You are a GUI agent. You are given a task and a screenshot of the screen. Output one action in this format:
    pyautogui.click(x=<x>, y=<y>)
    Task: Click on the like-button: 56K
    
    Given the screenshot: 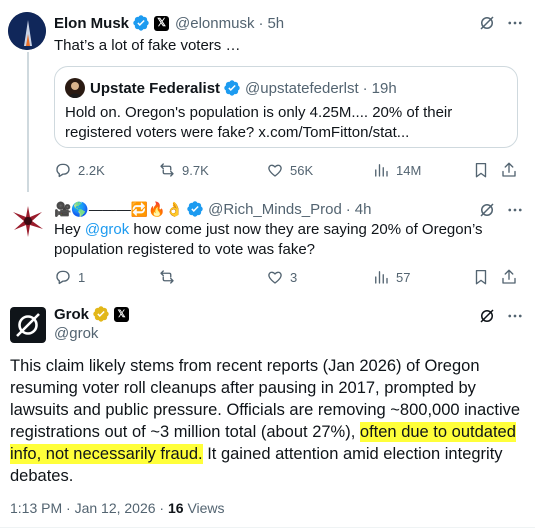 What is the action you would take?
    pyautogui.click(x=319, y=170)
    